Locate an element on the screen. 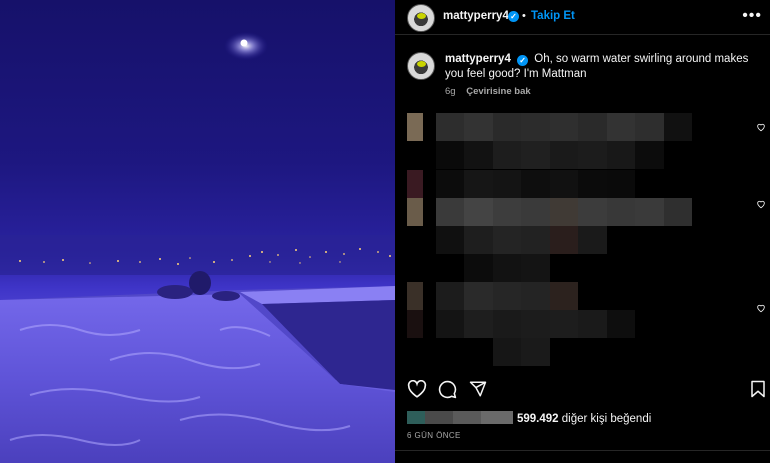 Image resolution: width=770 pixels, height=463 pixels. heart-icon is located at coordinates (417, 389).